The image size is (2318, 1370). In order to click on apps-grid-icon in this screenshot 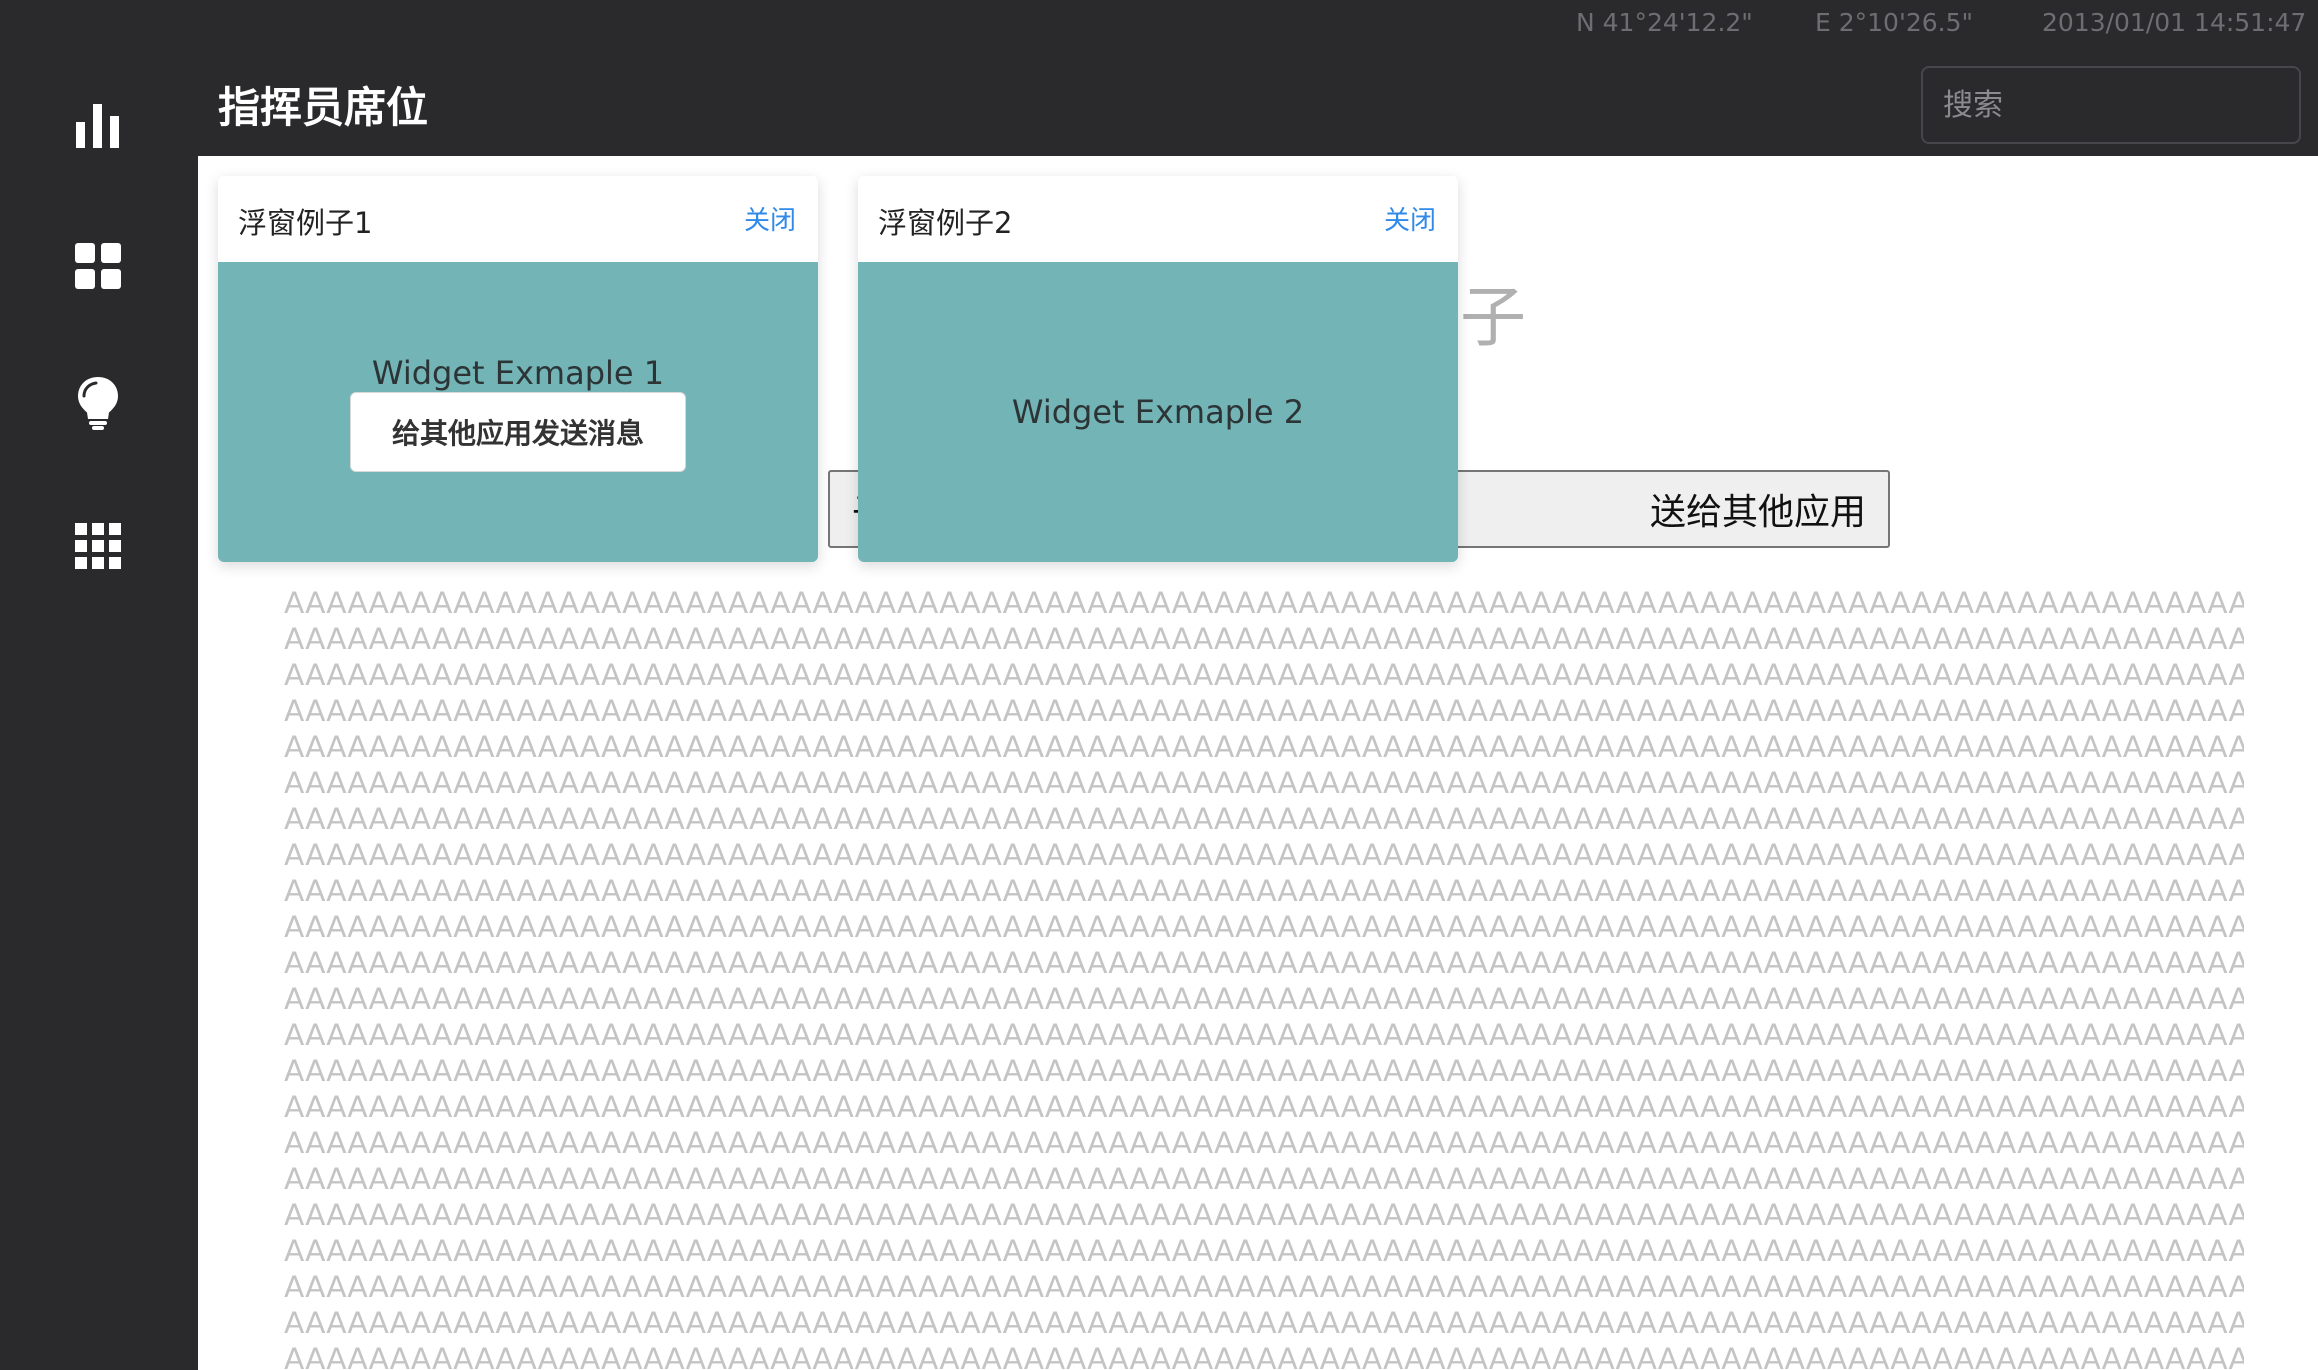, I will do `click(98, 546)`.